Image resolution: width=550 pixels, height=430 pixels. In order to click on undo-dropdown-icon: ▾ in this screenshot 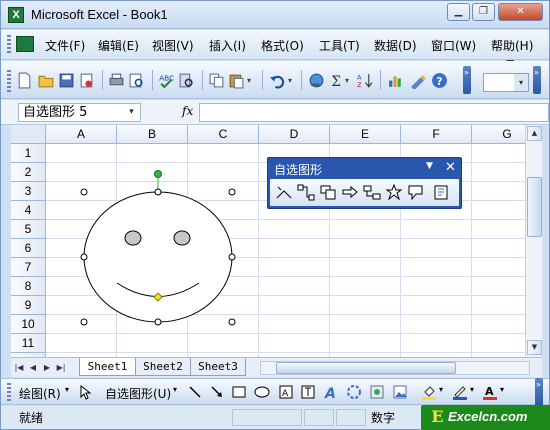, I will do `click(292, 80)`.